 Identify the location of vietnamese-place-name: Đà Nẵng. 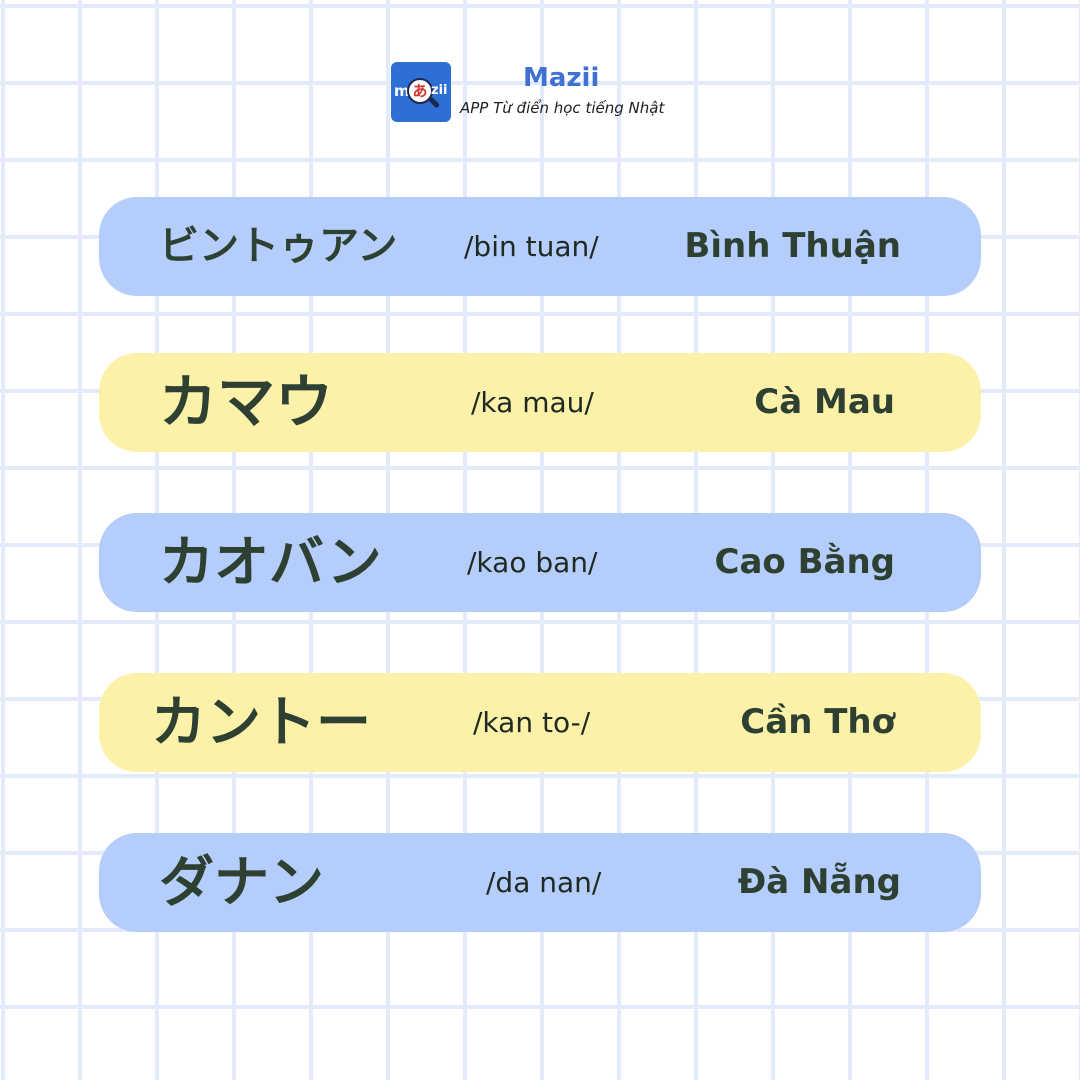
(819, 882).